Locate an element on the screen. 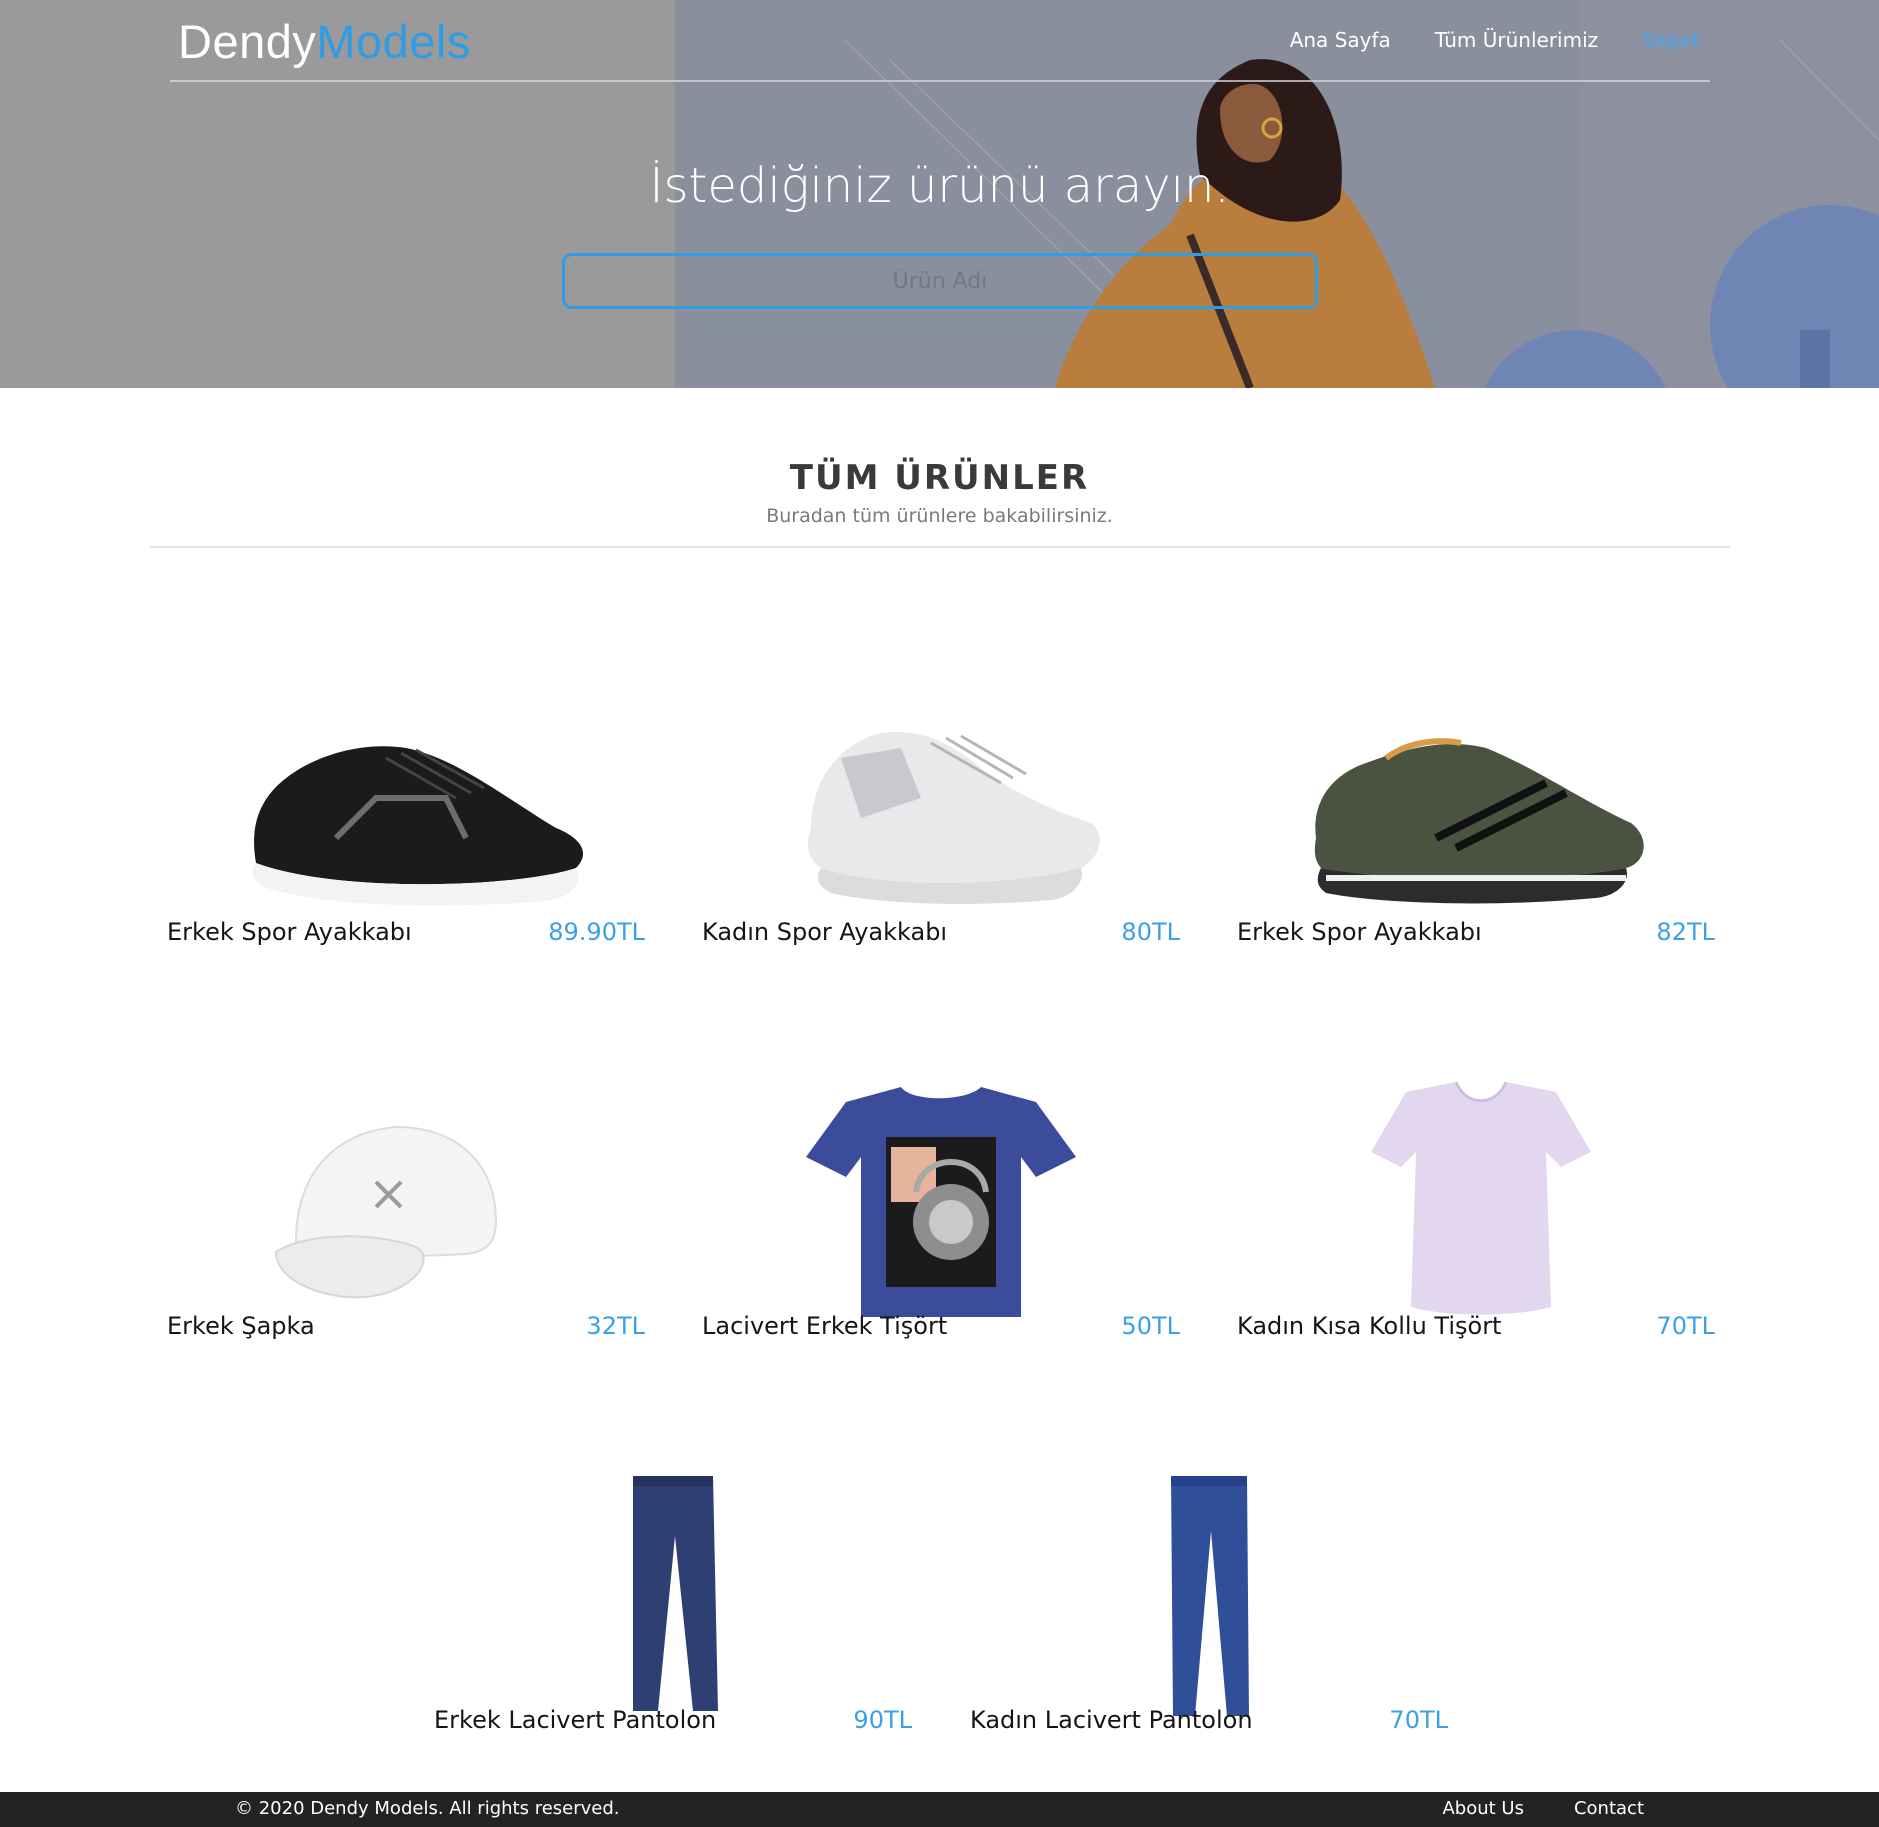  product-name: Kadın Kısa Kollu Tişört is located at coordinates (1369, 1326).